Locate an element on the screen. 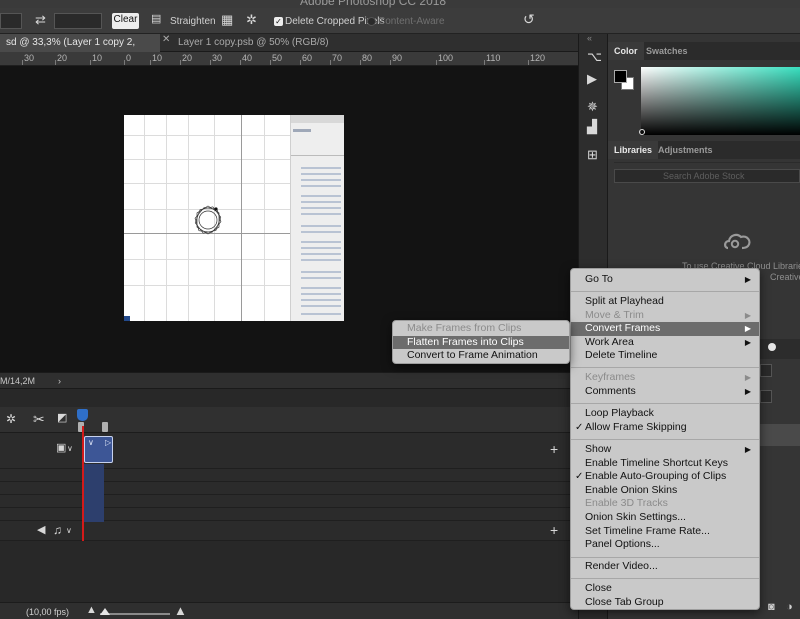 This screenshot has width=800, height=619. menu-item-go-to: Go To ▶ is located at coordinates (665, 280).